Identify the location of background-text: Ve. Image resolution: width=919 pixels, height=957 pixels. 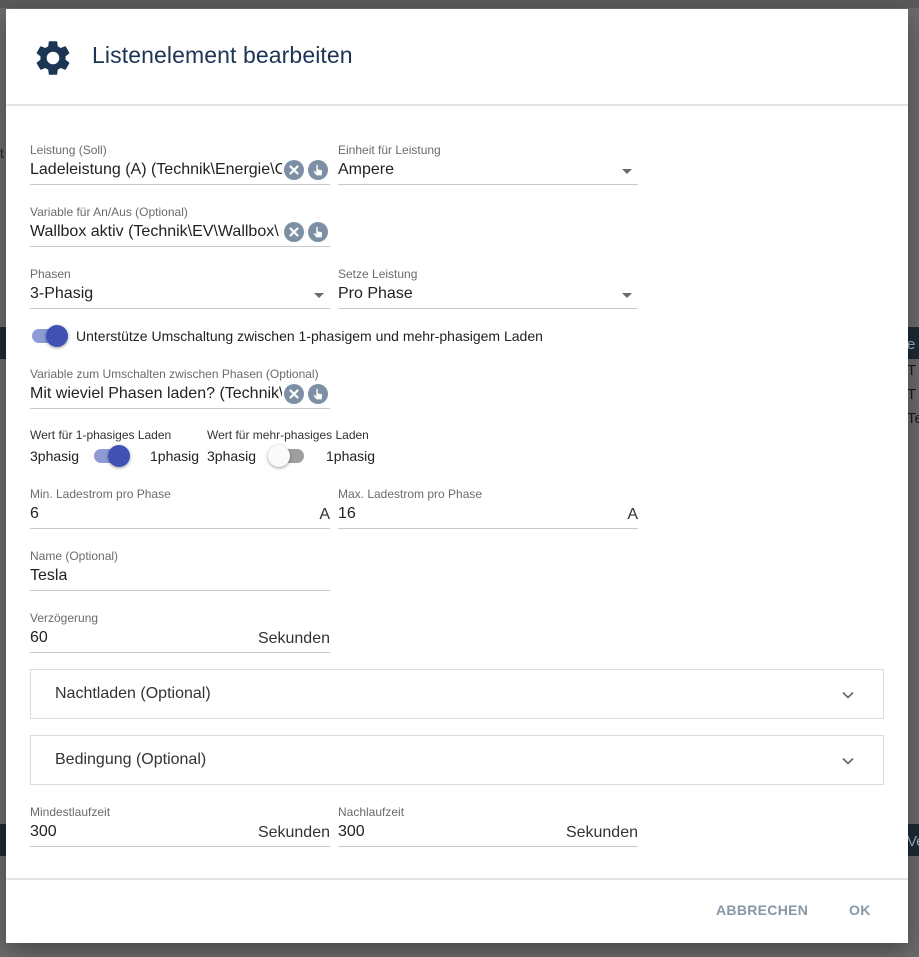
(913, 841).